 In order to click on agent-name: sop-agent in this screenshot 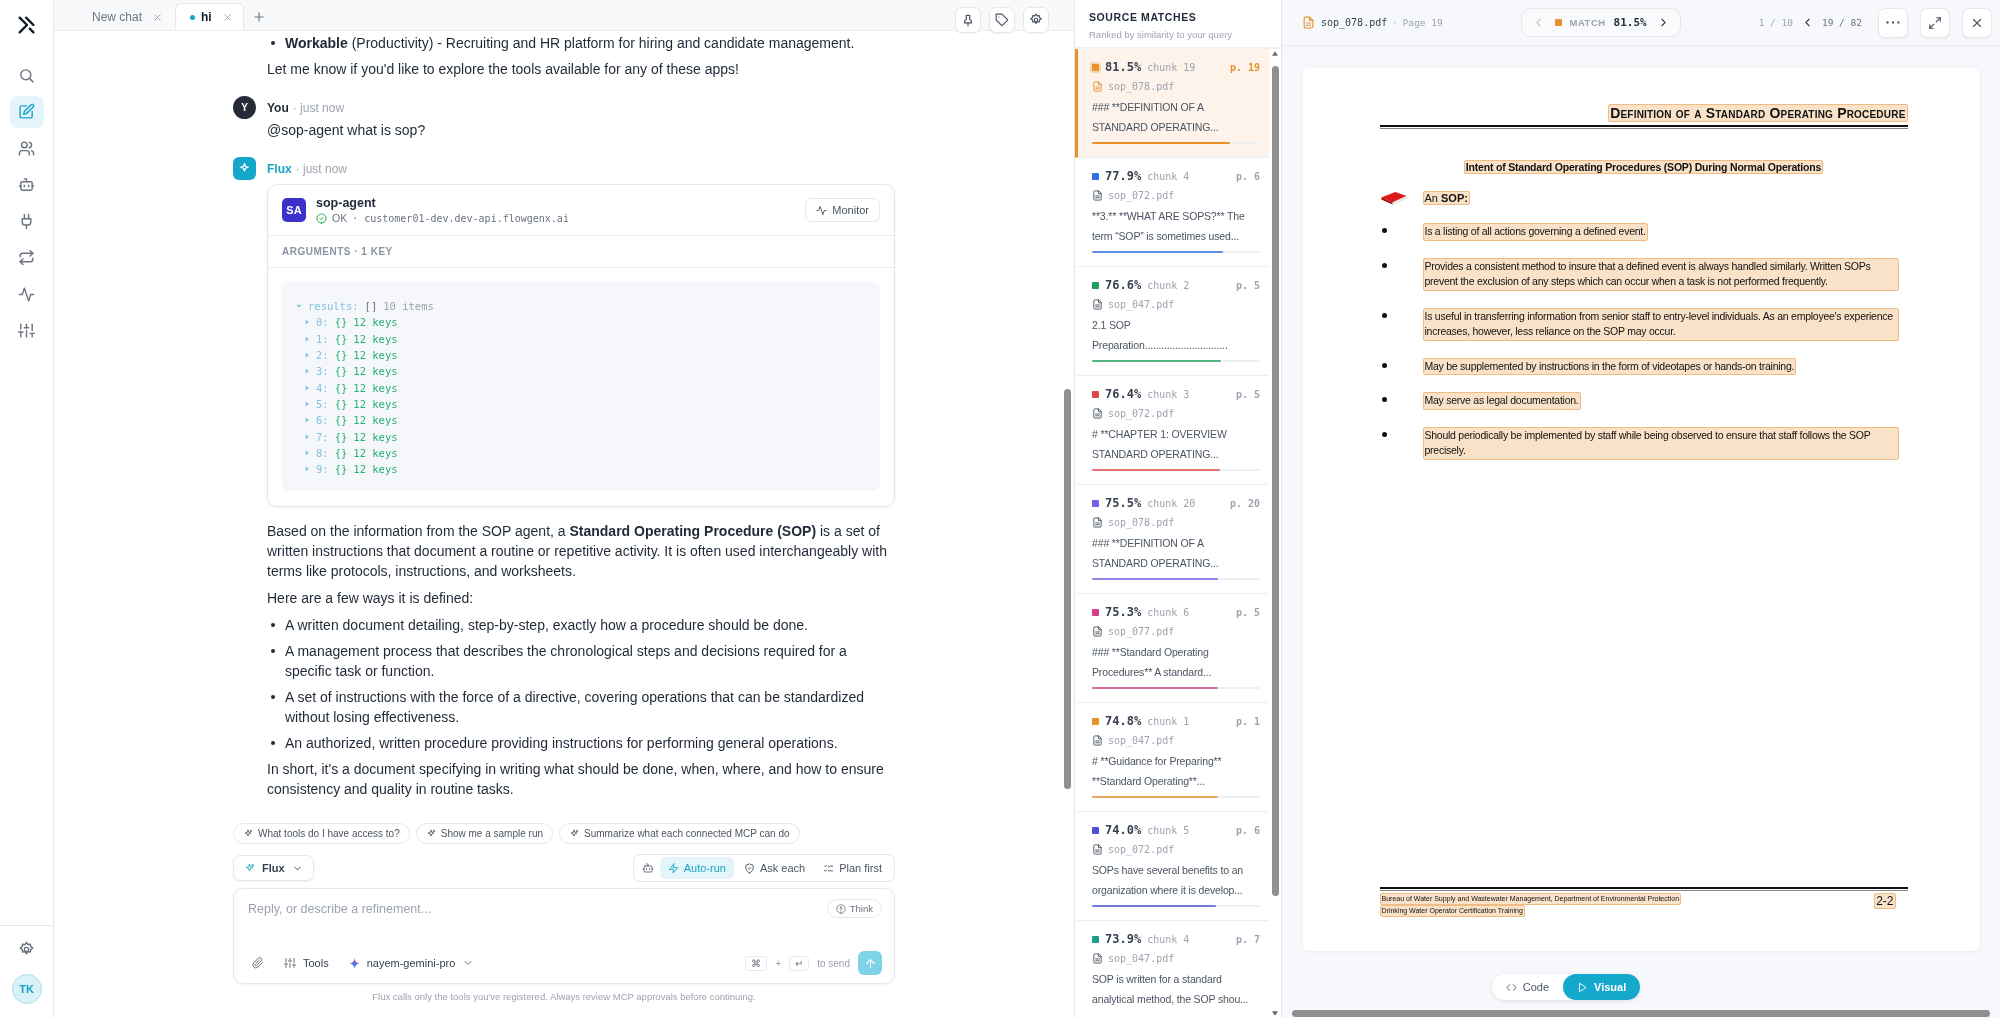, I will do `click(346, 203)`.